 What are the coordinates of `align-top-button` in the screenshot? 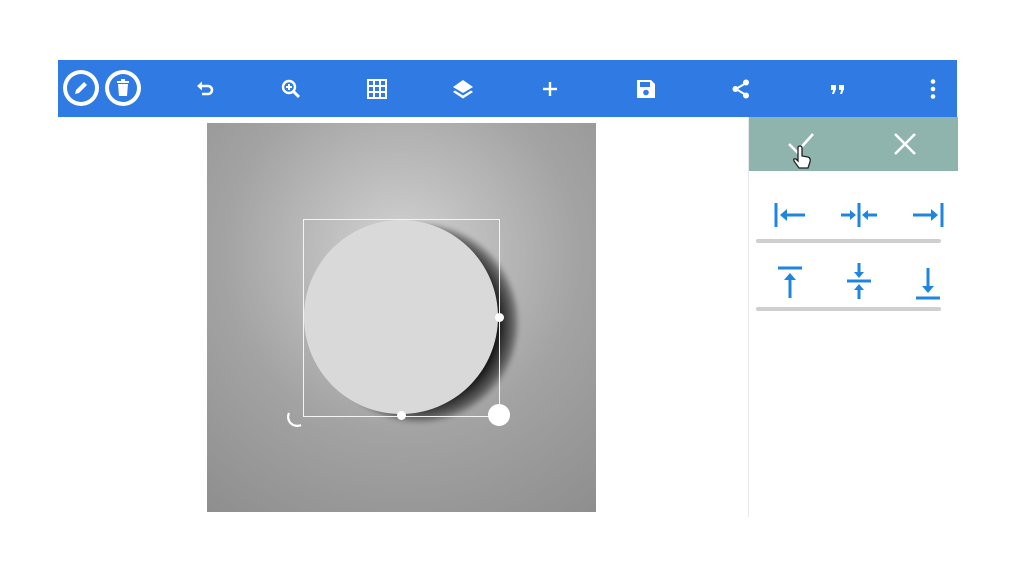 It's located at (790, 283).